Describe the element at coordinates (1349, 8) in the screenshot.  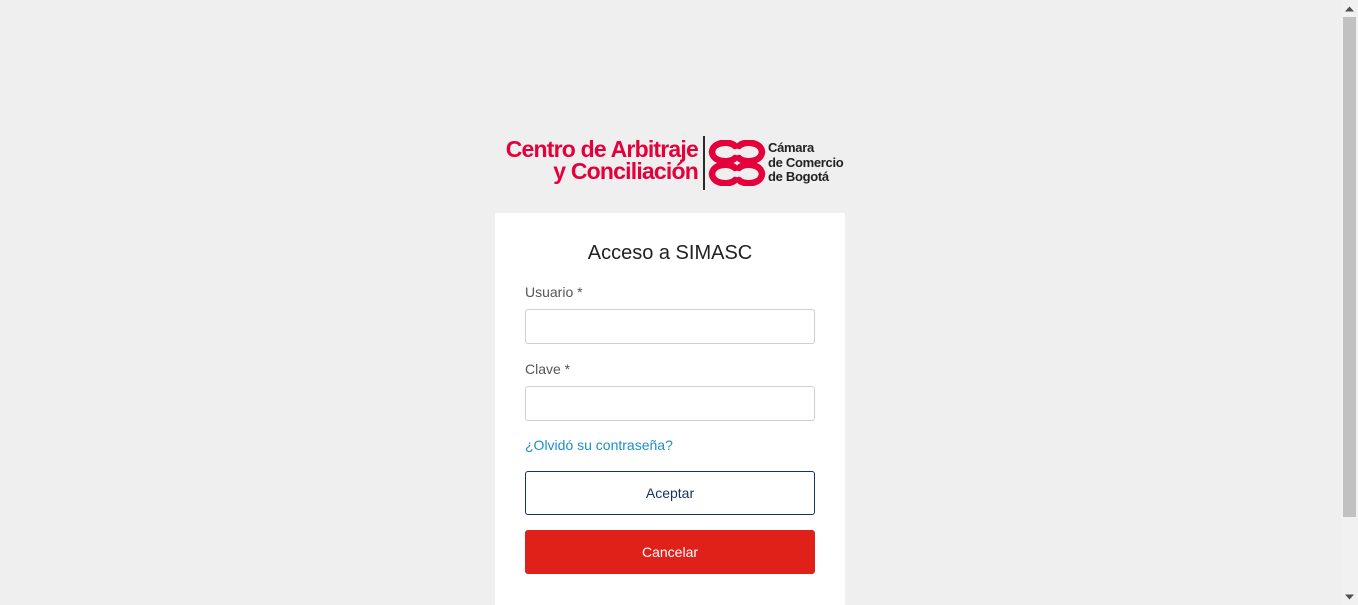
I see `scroll-up-arrow-icon` at that location.